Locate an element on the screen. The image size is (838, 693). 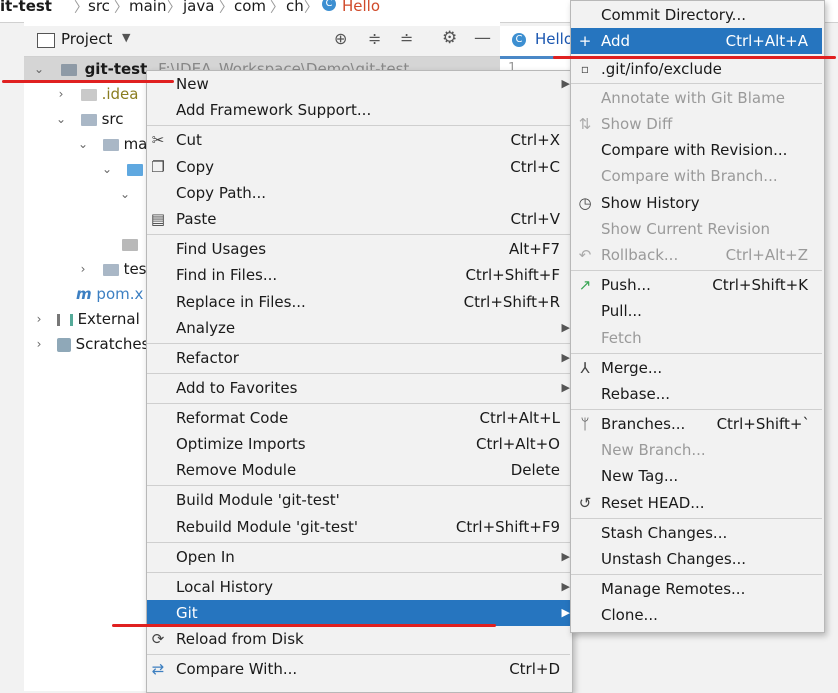
git-item-fetch: Fetch is located at coordinates (696, 338).